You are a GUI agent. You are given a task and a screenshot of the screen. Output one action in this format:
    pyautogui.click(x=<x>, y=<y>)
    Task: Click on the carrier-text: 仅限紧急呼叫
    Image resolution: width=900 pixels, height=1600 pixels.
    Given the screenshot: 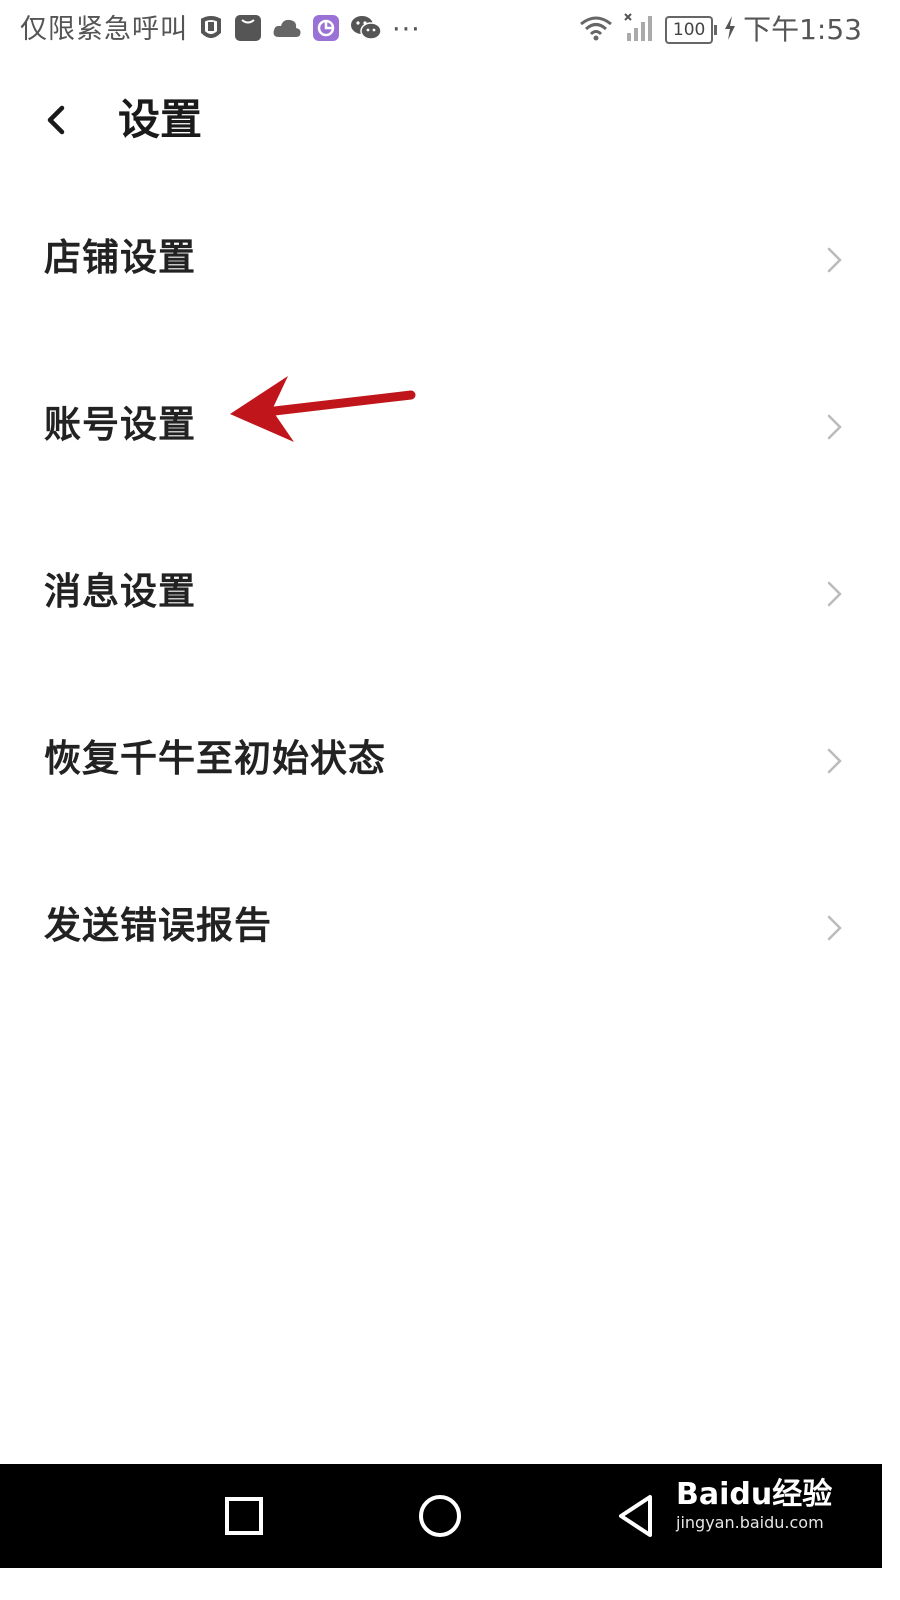 What is the action you would take?
    pyautogui.click(x=104, y=29)
    